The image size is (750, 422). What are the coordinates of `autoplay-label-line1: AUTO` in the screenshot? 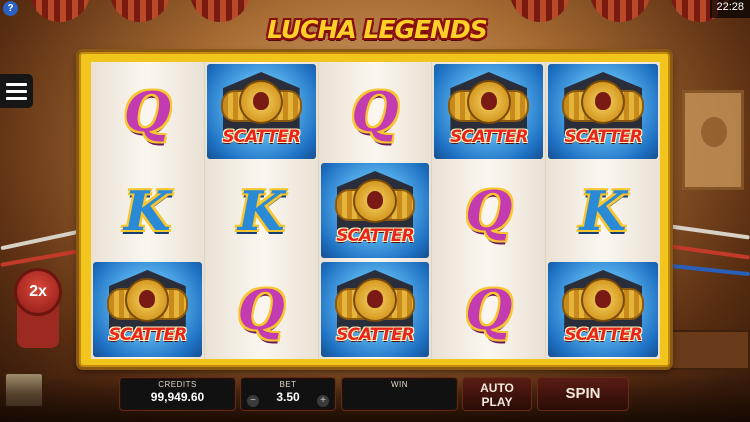 It's located at (497, 388).